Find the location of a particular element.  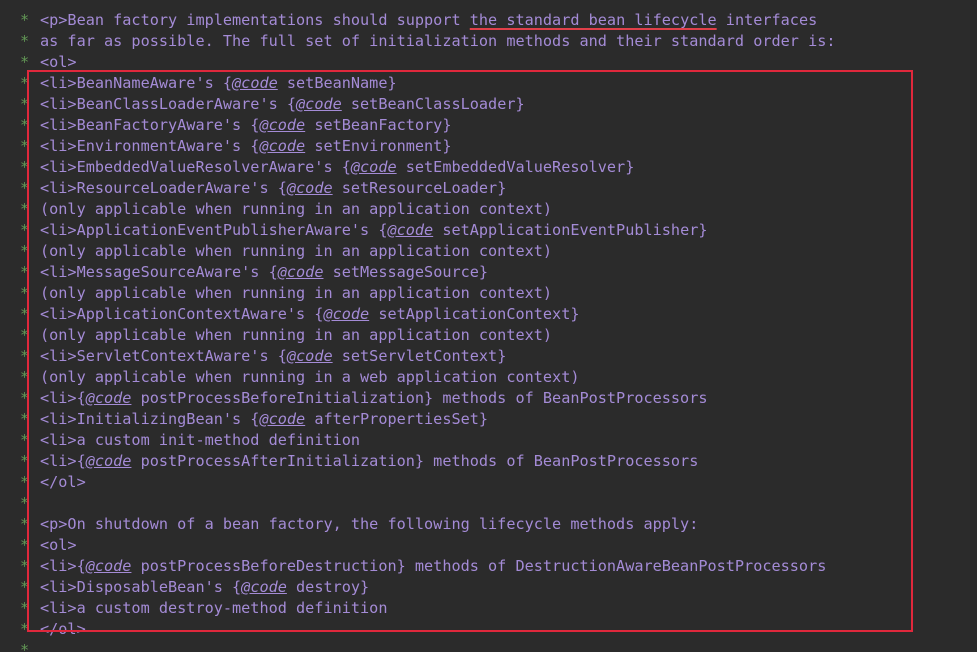

doc-text: <li>BeanClassLoaderAware's { is located at coordinates (168, 104).